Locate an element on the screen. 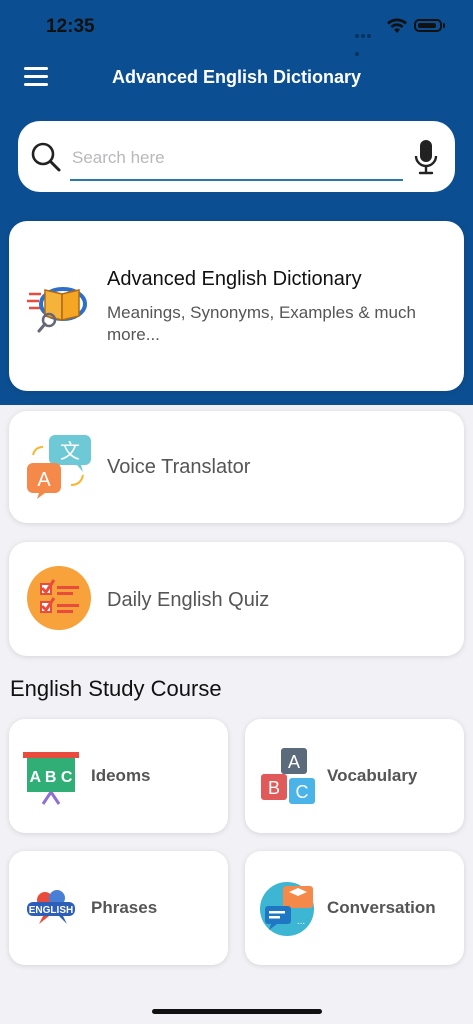 The image size is (473, 1024). search-bar is located at coordinates (236, 156).